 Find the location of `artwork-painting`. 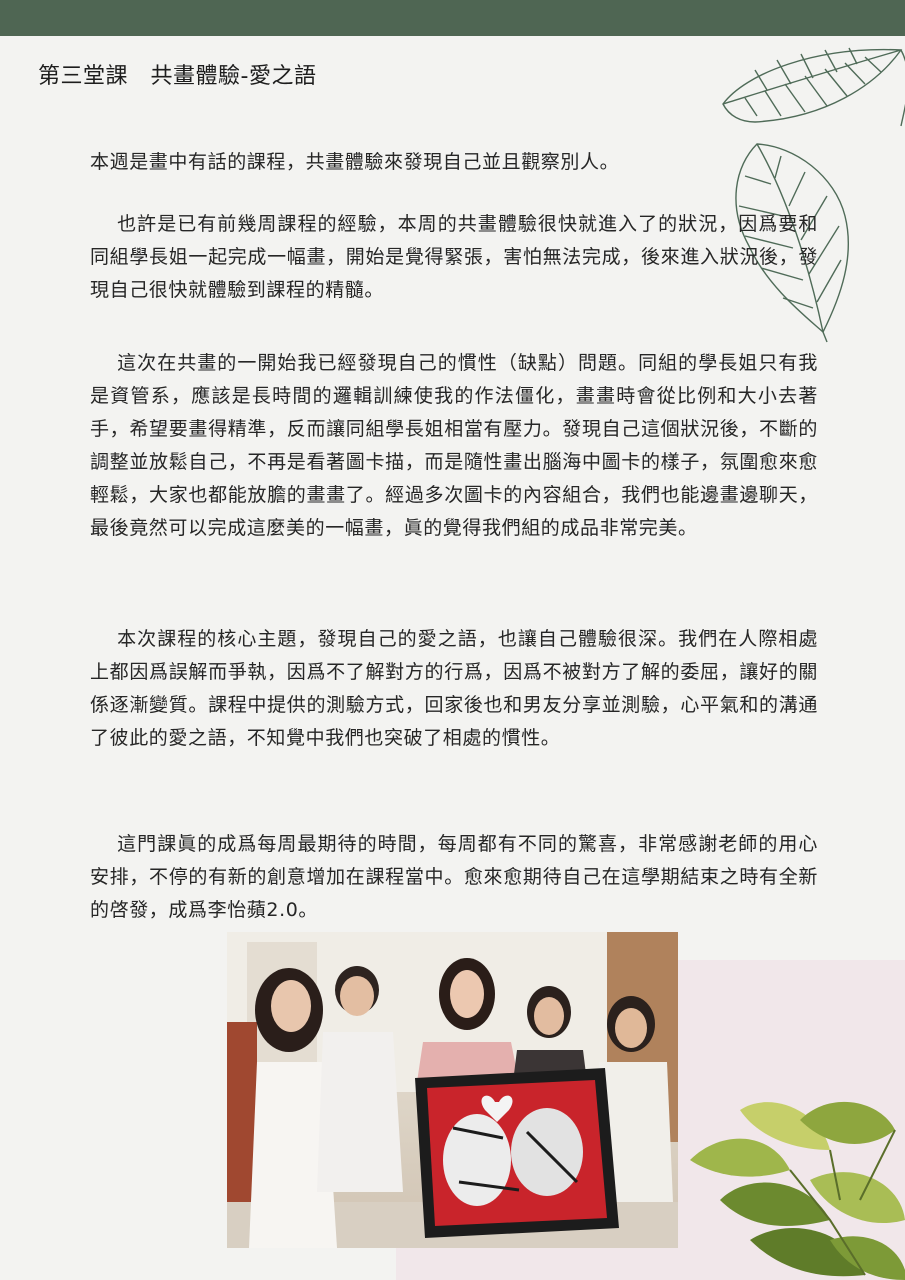

artwork-painting is located at coordinates (517, 1153).